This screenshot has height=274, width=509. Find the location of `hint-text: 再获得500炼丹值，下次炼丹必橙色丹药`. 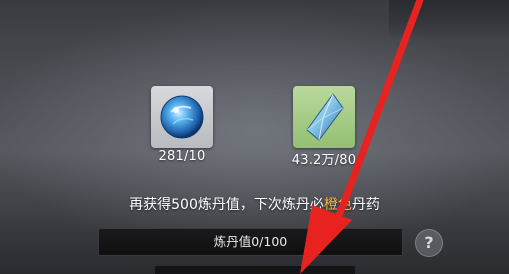

hint-text: 再获得500炼丹值，下次炼丹必橙色丹药 is located at coordinates (254, 204).